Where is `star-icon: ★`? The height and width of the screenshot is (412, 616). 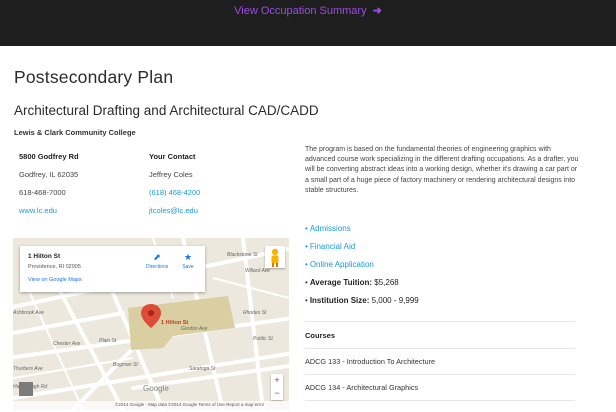 star-icon: ★ is located at coordinates (188, 257).